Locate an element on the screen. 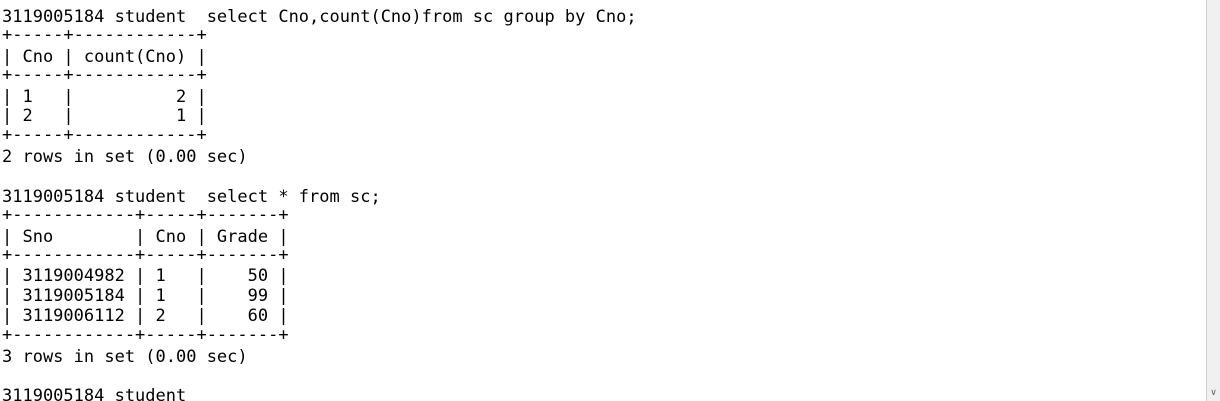 The image size is (1220, 401). table-row: | 1 | 2 | is located at coordinates (104, 97).